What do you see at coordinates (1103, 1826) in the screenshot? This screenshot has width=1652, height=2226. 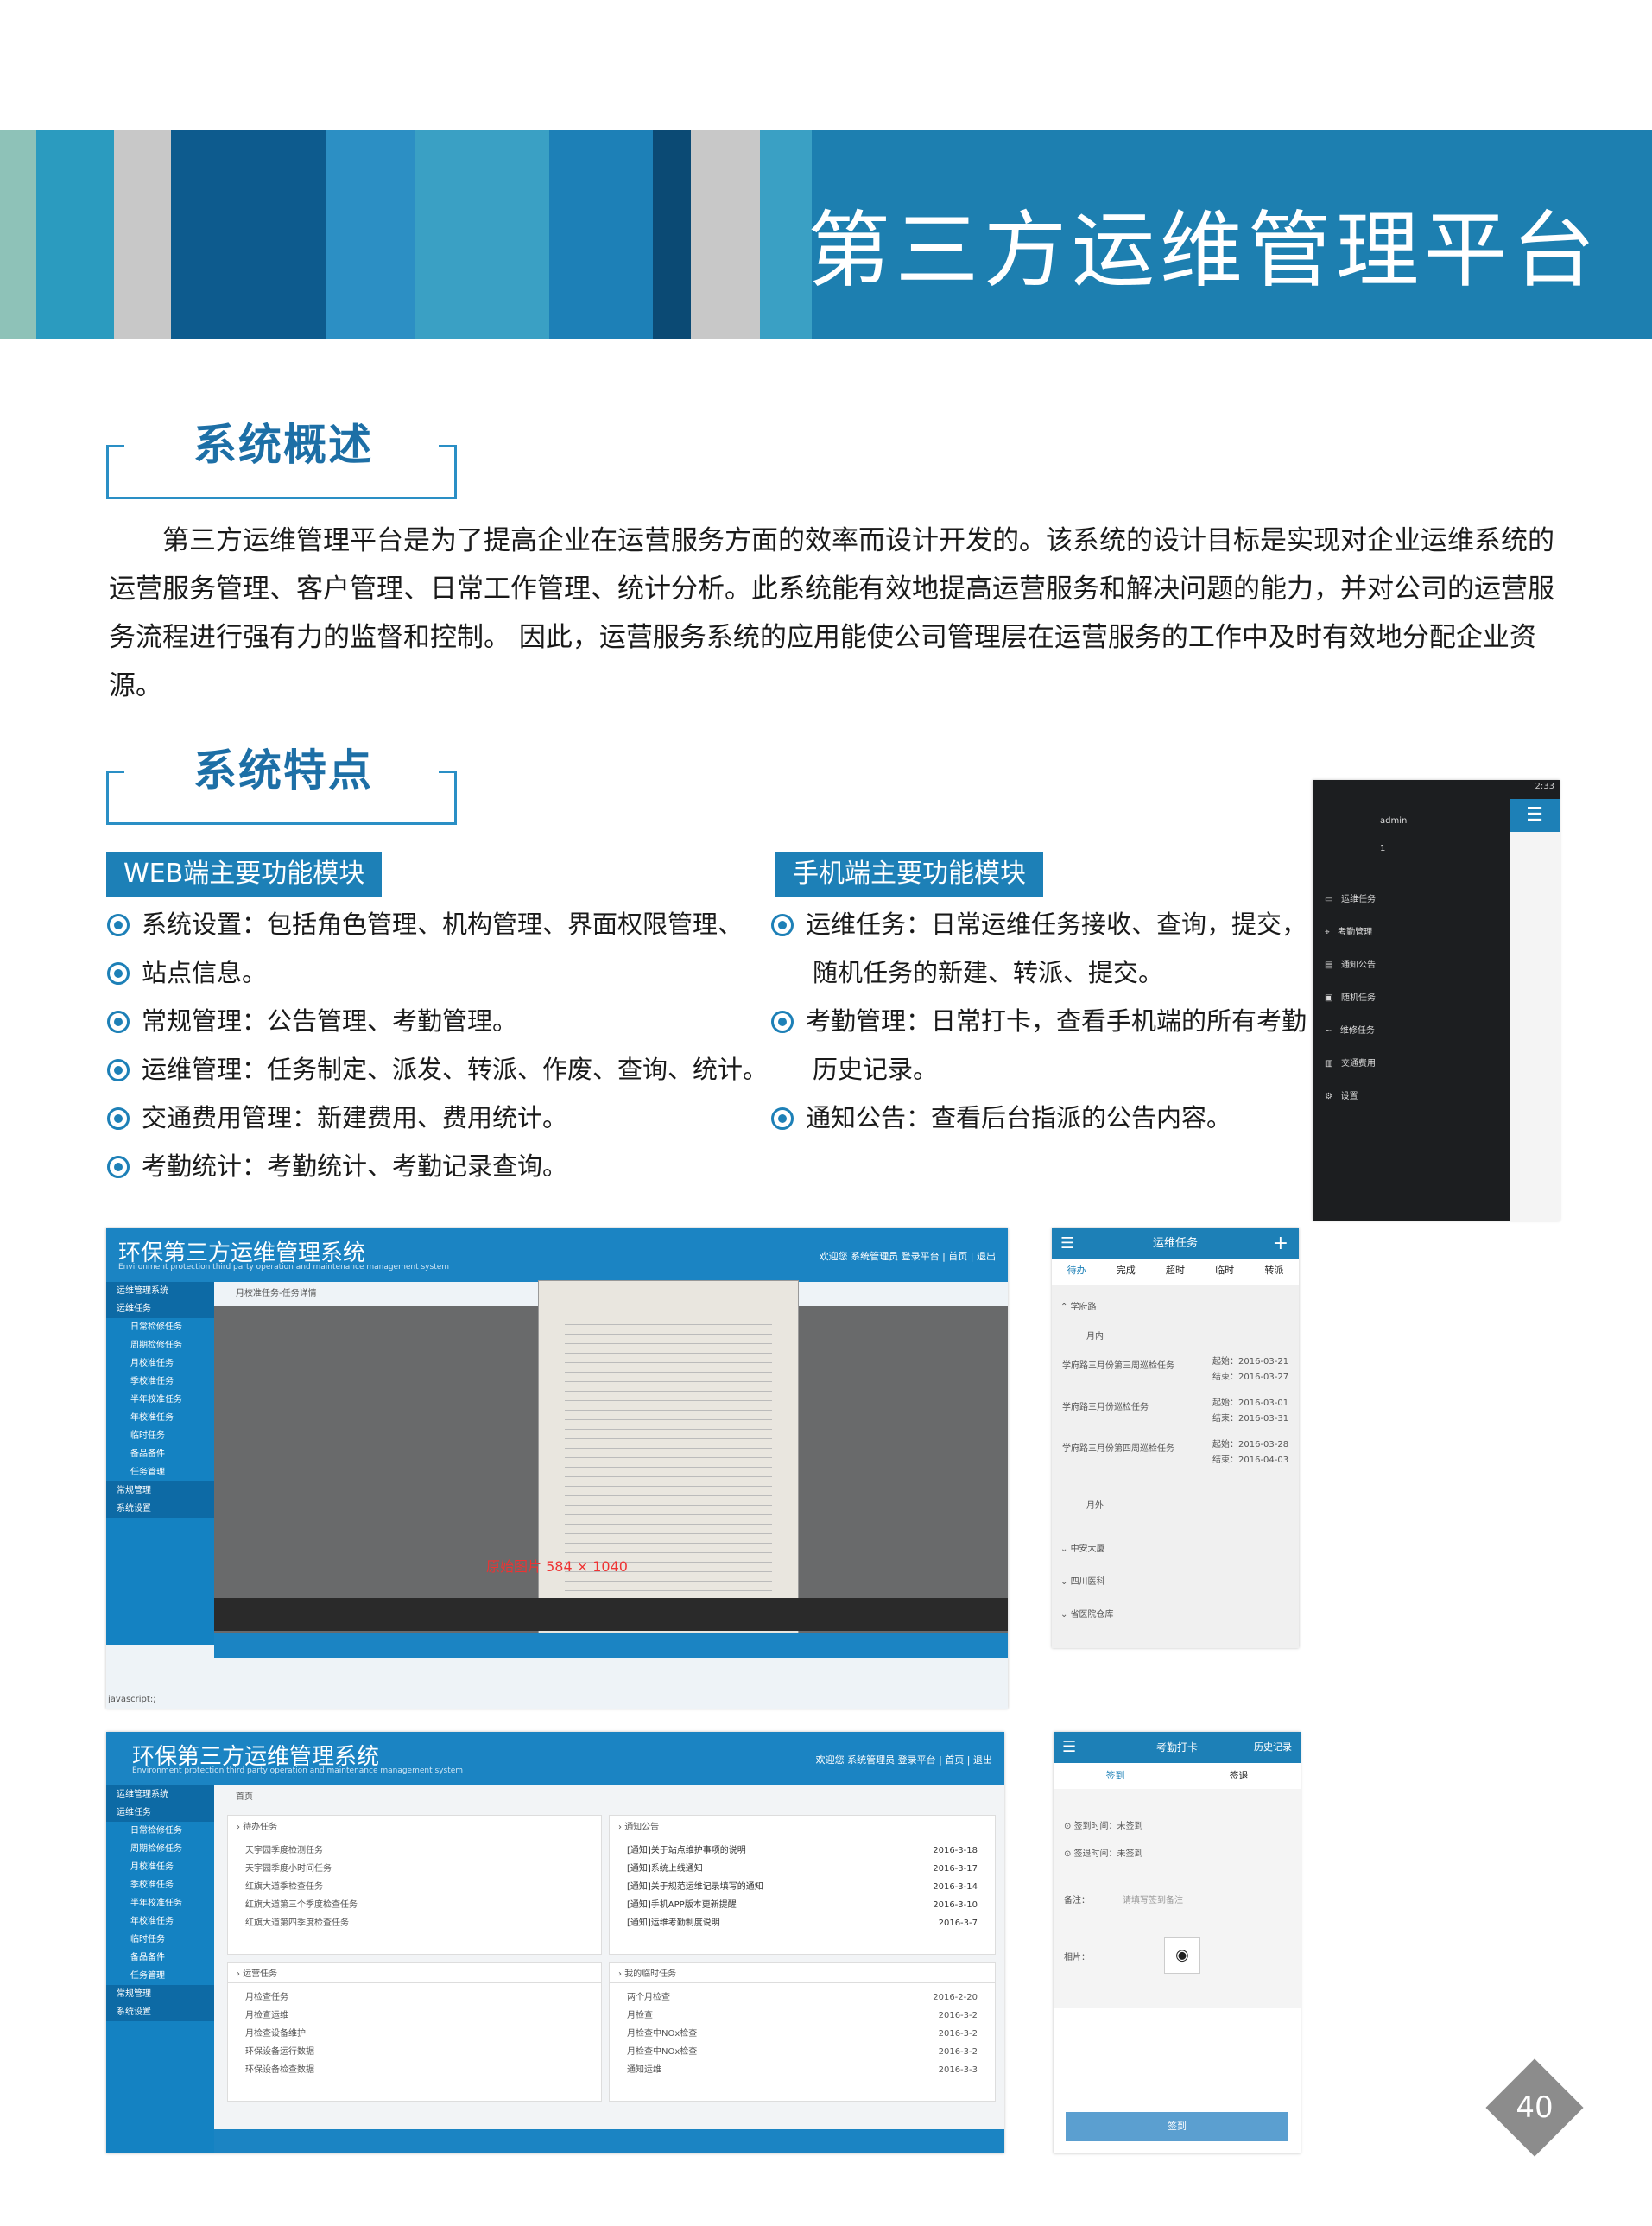 I see `signin-time: ⊙ 签到时间：未签到` at bounding box center [1103, 1826].